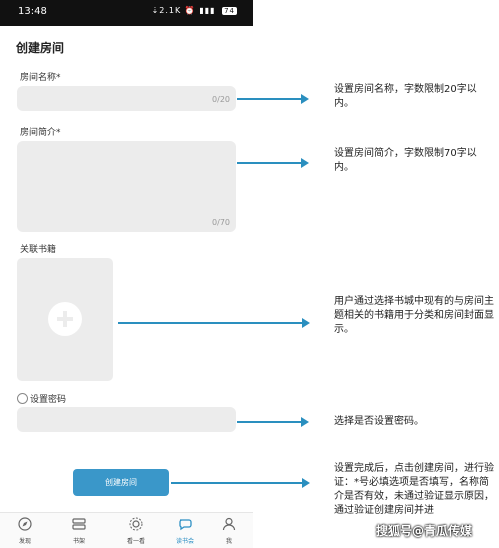 This screenshot has width=499, height=548. I want to click on status-time: 13:48, so click(32, 11).